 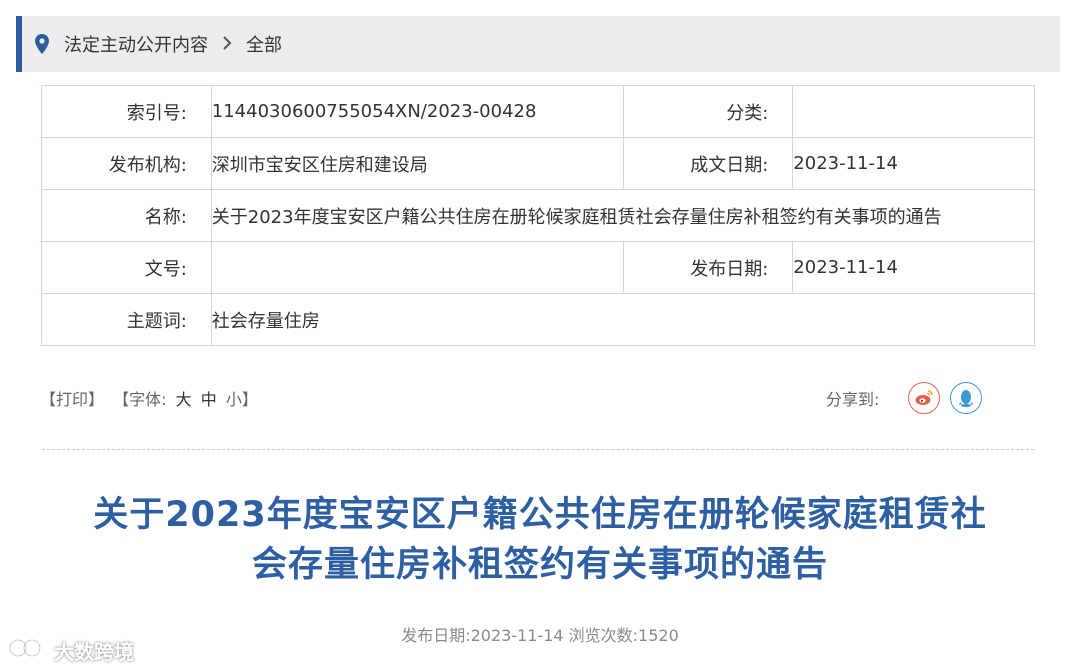 What do you see at coordinates (126, 215) in the screenshot?
I see `name-label: 名称:` at bounding box center [126, 215].